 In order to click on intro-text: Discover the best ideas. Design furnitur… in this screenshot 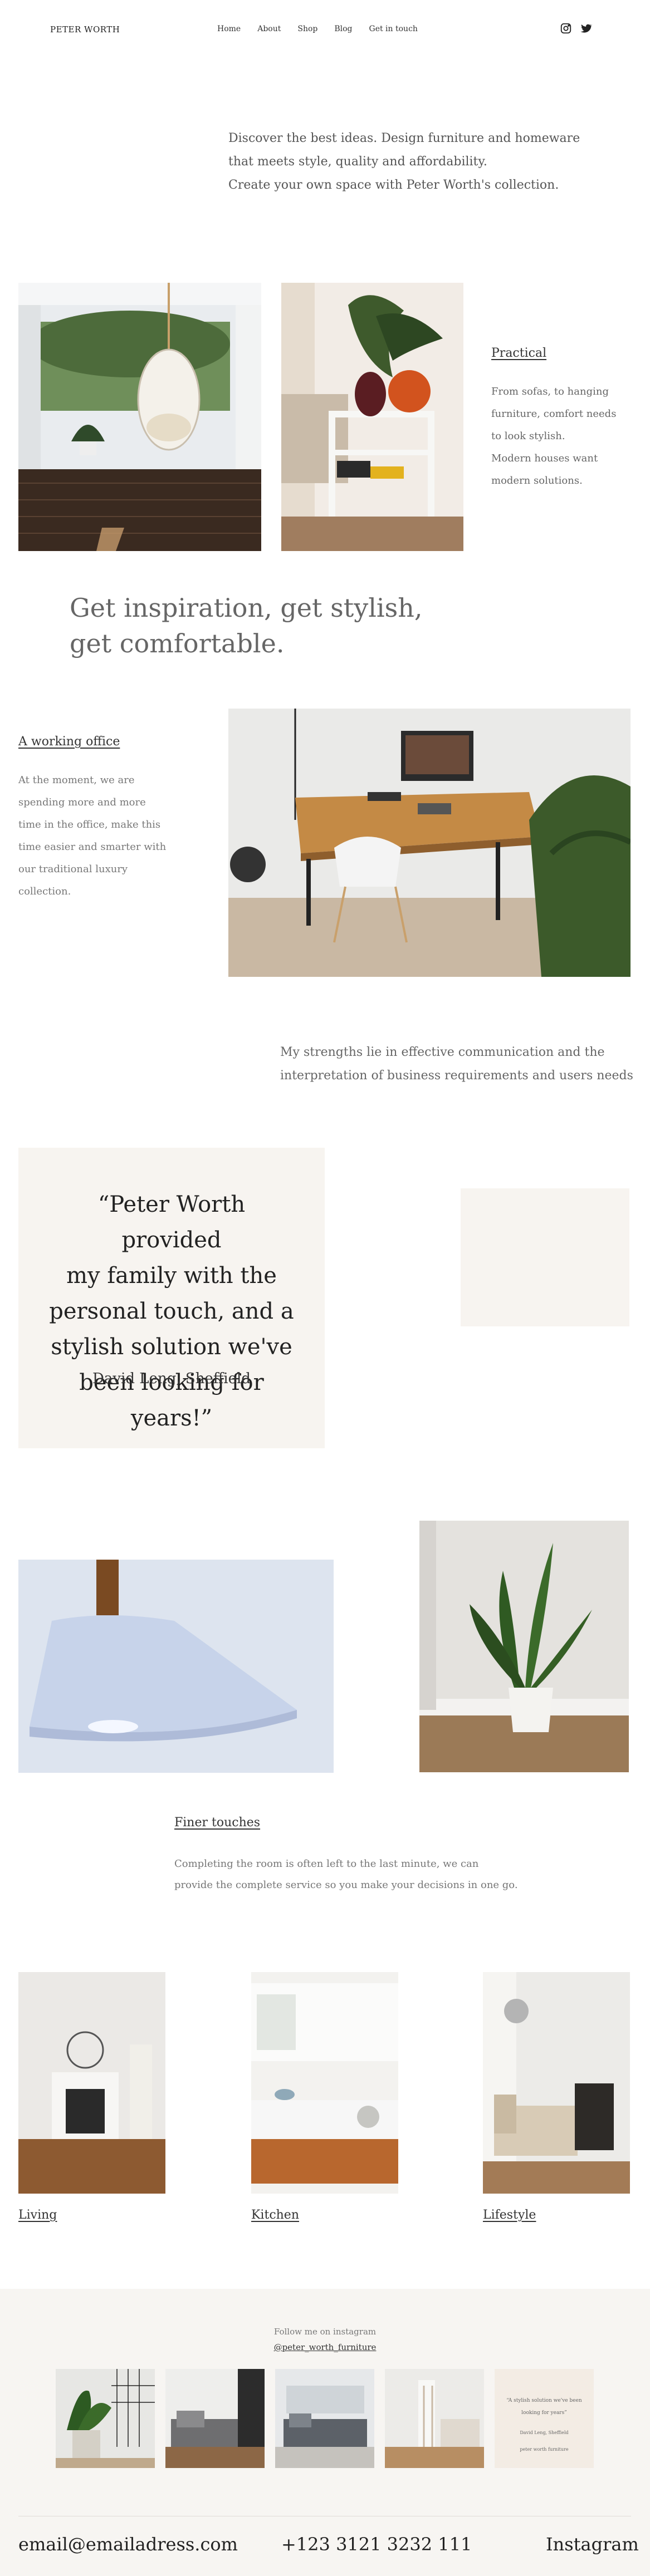, I will do `click(404, 161)`.